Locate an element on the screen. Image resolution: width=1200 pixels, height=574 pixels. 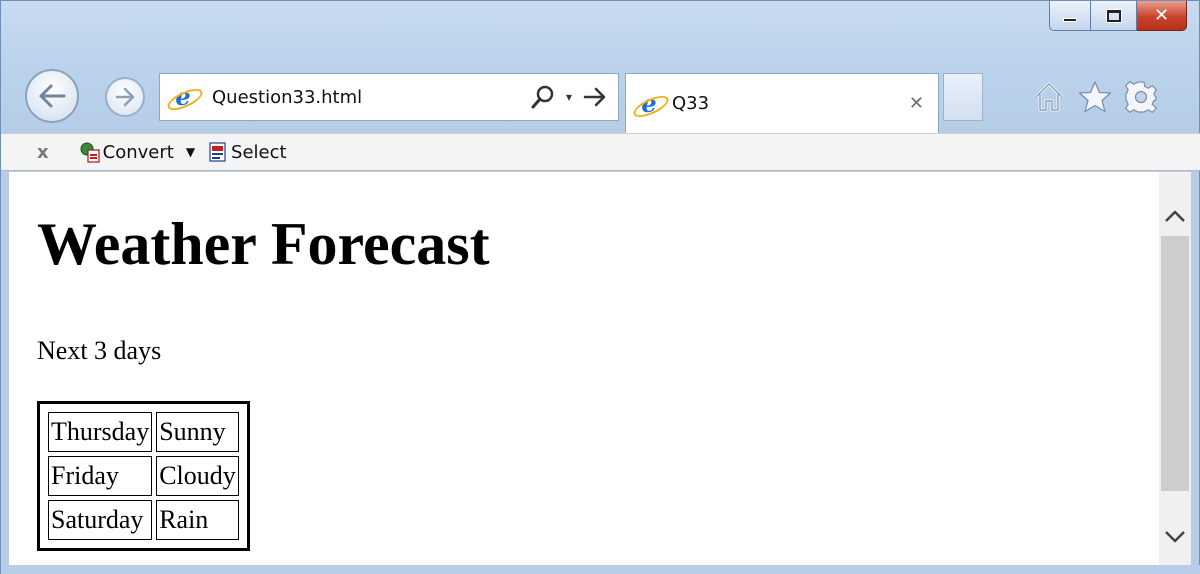
chevron-up-icon is located at coordinates (1175, 216).